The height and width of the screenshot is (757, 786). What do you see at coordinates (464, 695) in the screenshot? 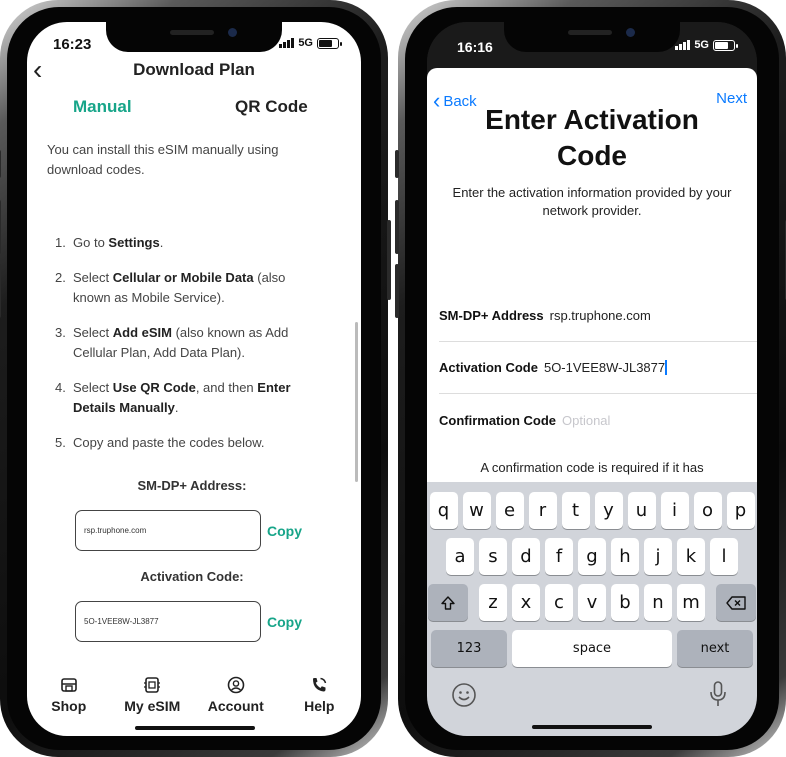
I see `emoji-icon` at bounding box center [464, 695].